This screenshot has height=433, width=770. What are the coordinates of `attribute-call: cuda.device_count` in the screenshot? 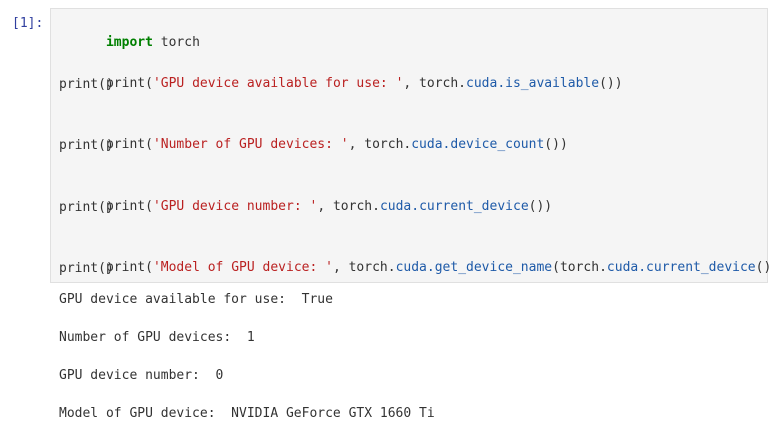 It's located at (478, 144).